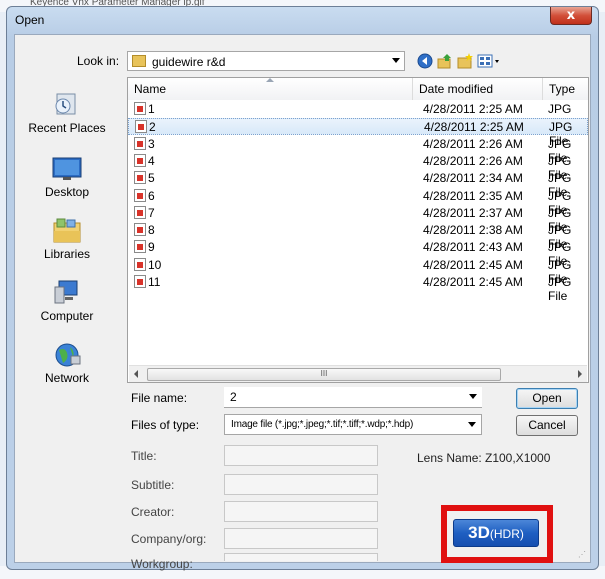 The width and height of the screenshot is (605, 579). Describe the element at coordinates (67, 230) in the screenshot. I see `libraries-icon` at that location.